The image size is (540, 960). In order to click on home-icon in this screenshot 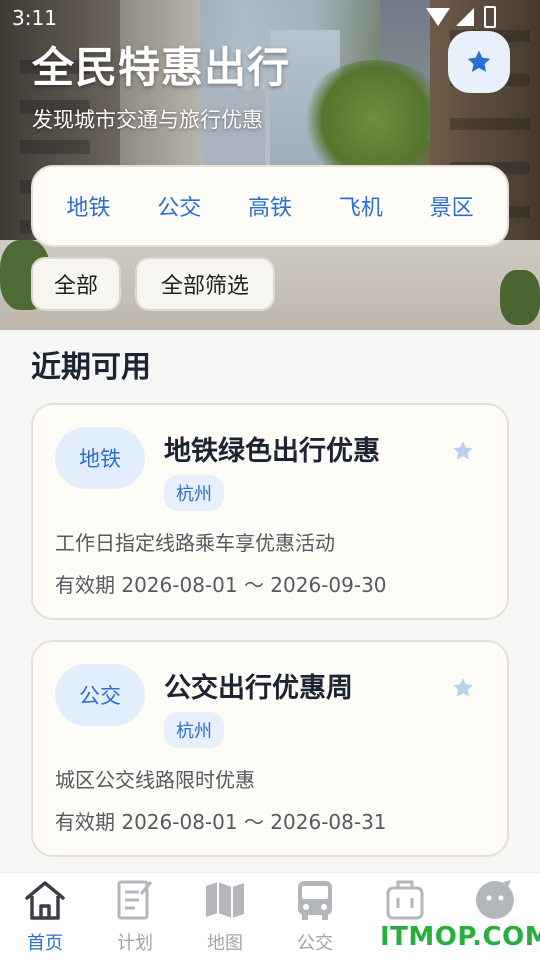, I will do `click(45, 900)`.